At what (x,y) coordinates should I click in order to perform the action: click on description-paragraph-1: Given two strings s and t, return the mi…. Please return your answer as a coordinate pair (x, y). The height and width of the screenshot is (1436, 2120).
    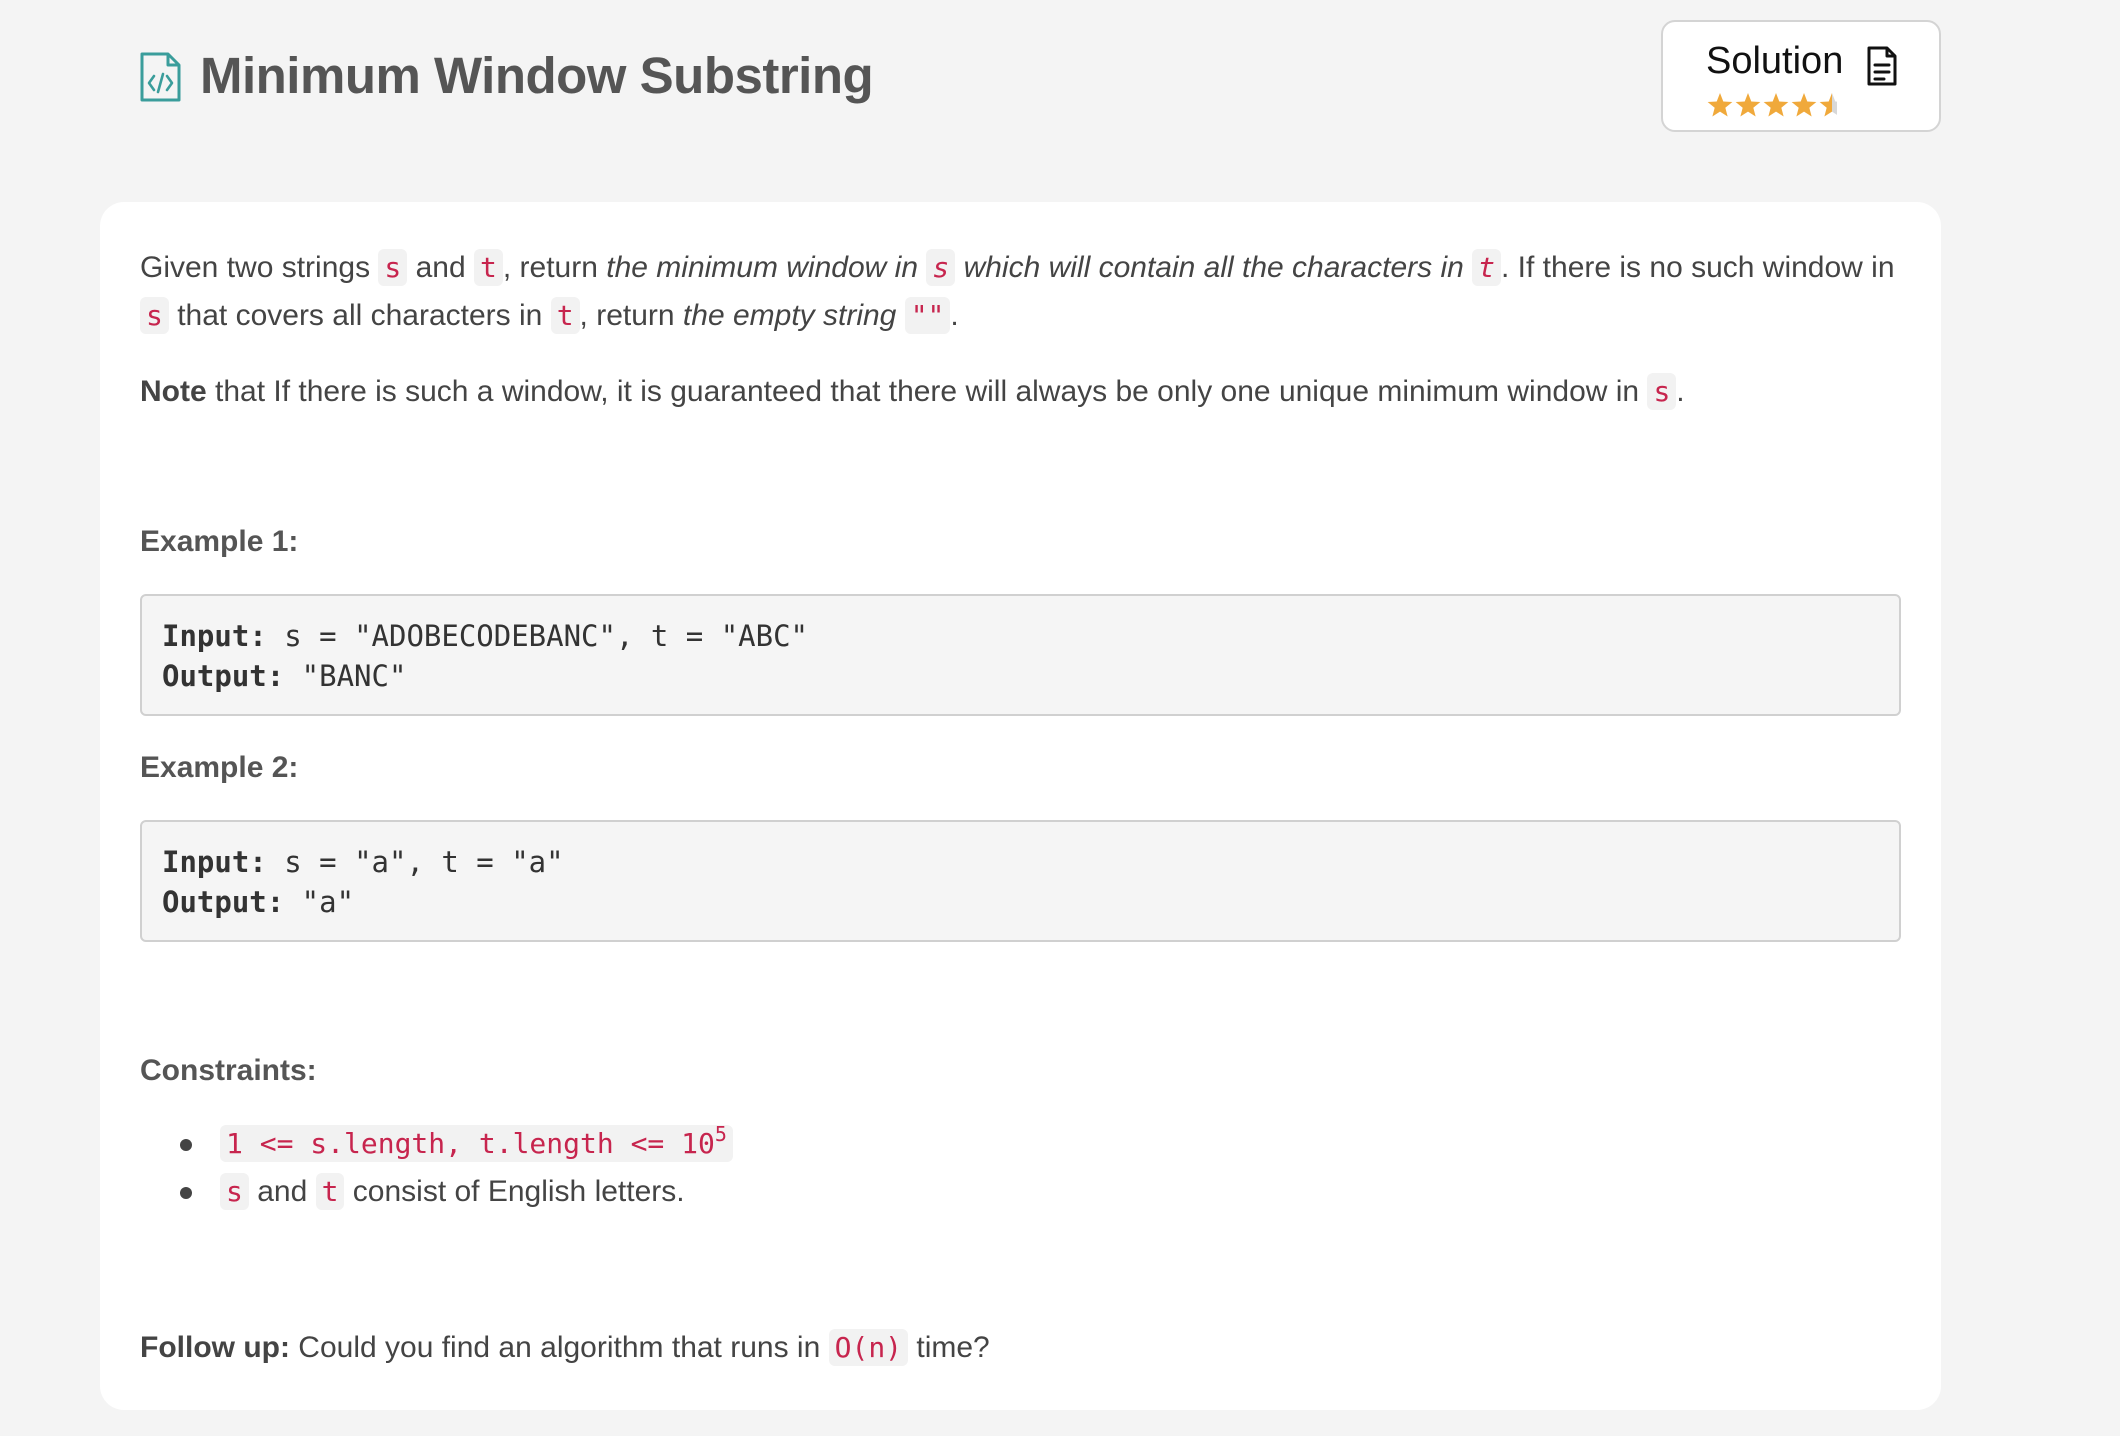
    Looking at the image, I should click on (1017, 267).